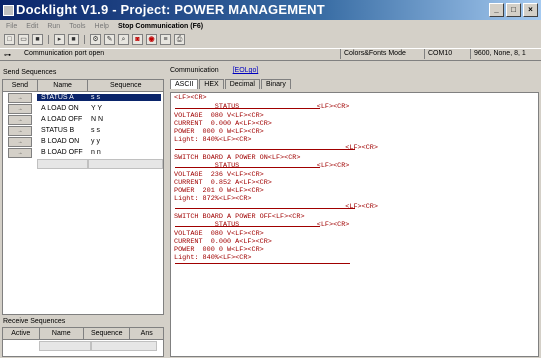 The width and height of the screenshot is (541, 358). I want to click on tab-hex: HEX, so click(211, 84).